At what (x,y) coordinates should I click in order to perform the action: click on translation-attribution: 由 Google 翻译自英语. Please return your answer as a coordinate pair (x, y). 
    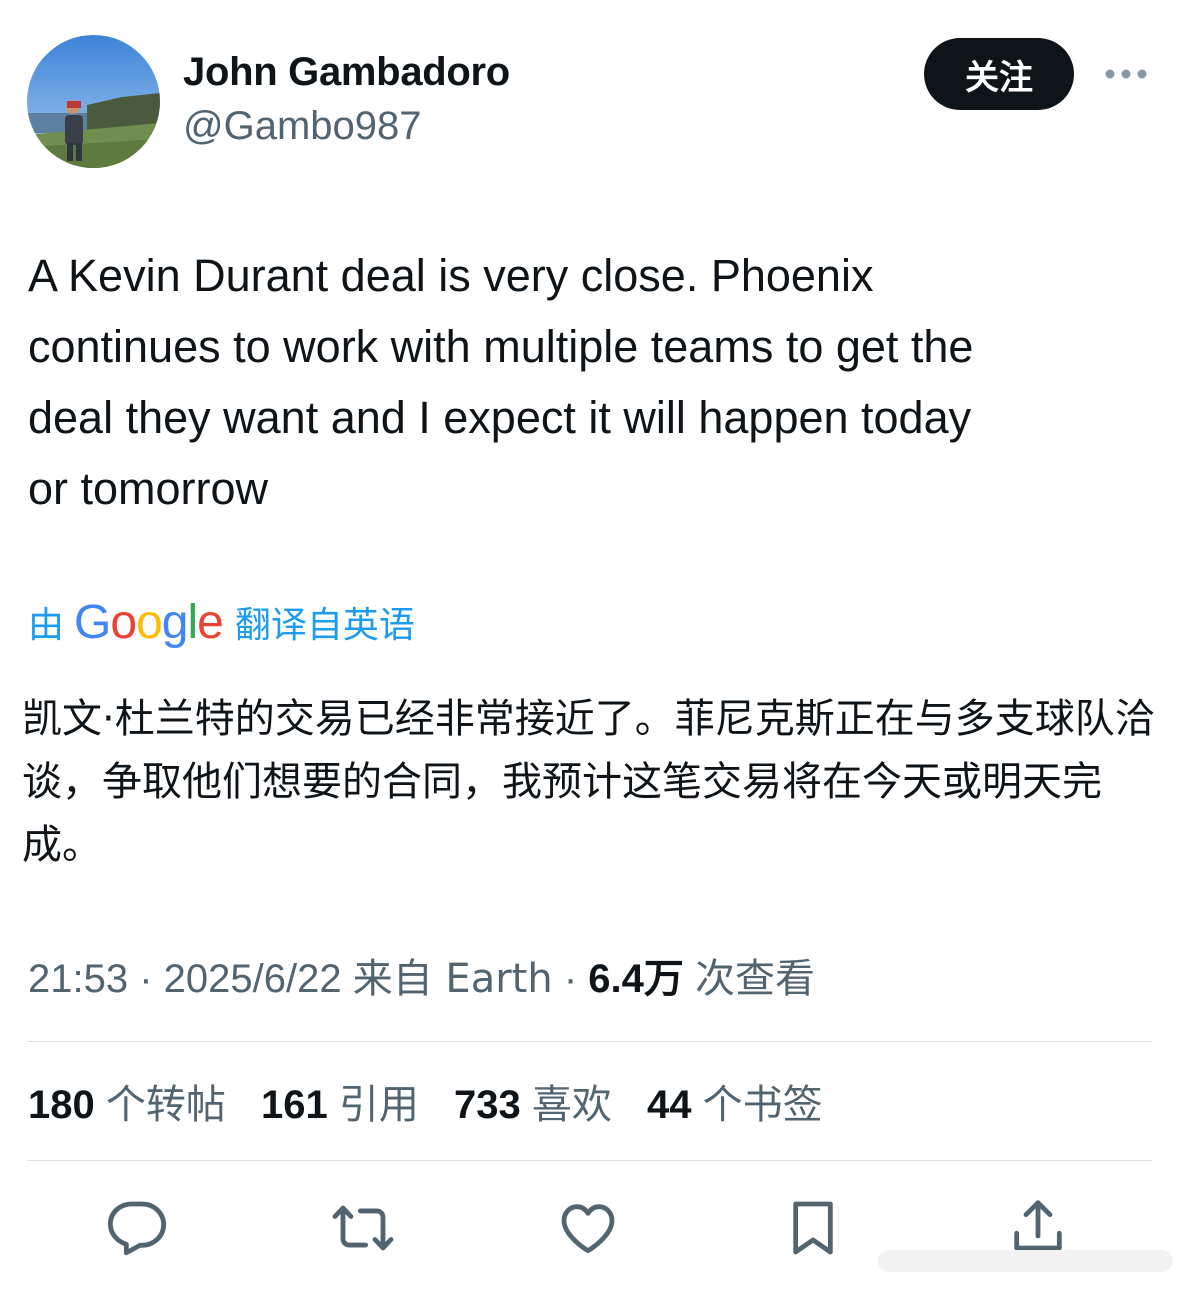
    Looking at the image, I should click on (221, 622).